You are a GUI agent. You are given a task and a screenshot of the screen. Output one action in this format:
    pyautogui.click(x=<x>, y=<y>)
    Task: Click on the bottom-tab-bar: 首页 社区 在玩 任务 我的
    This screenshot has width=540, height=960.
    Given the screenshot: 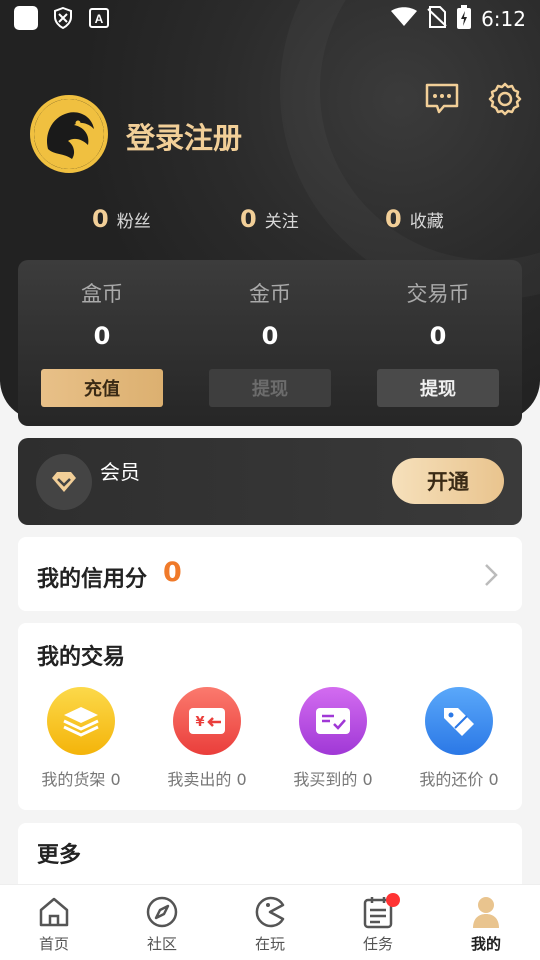 What is the action you would take?
    pyautogui.click(x=270, y=922)
    